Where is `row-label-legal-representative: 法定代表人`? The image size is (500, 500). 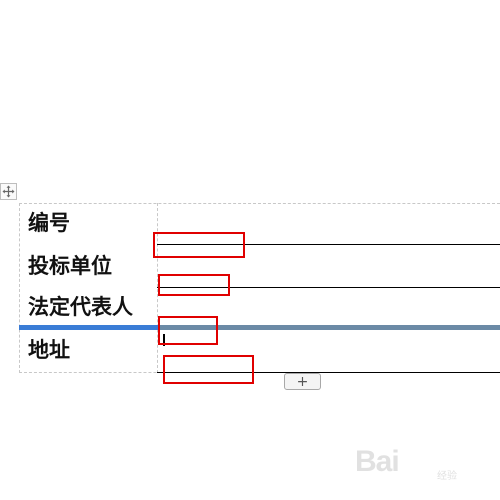 row-label-legal-representative: 法定代表人 is located at coordinates (80, 307).